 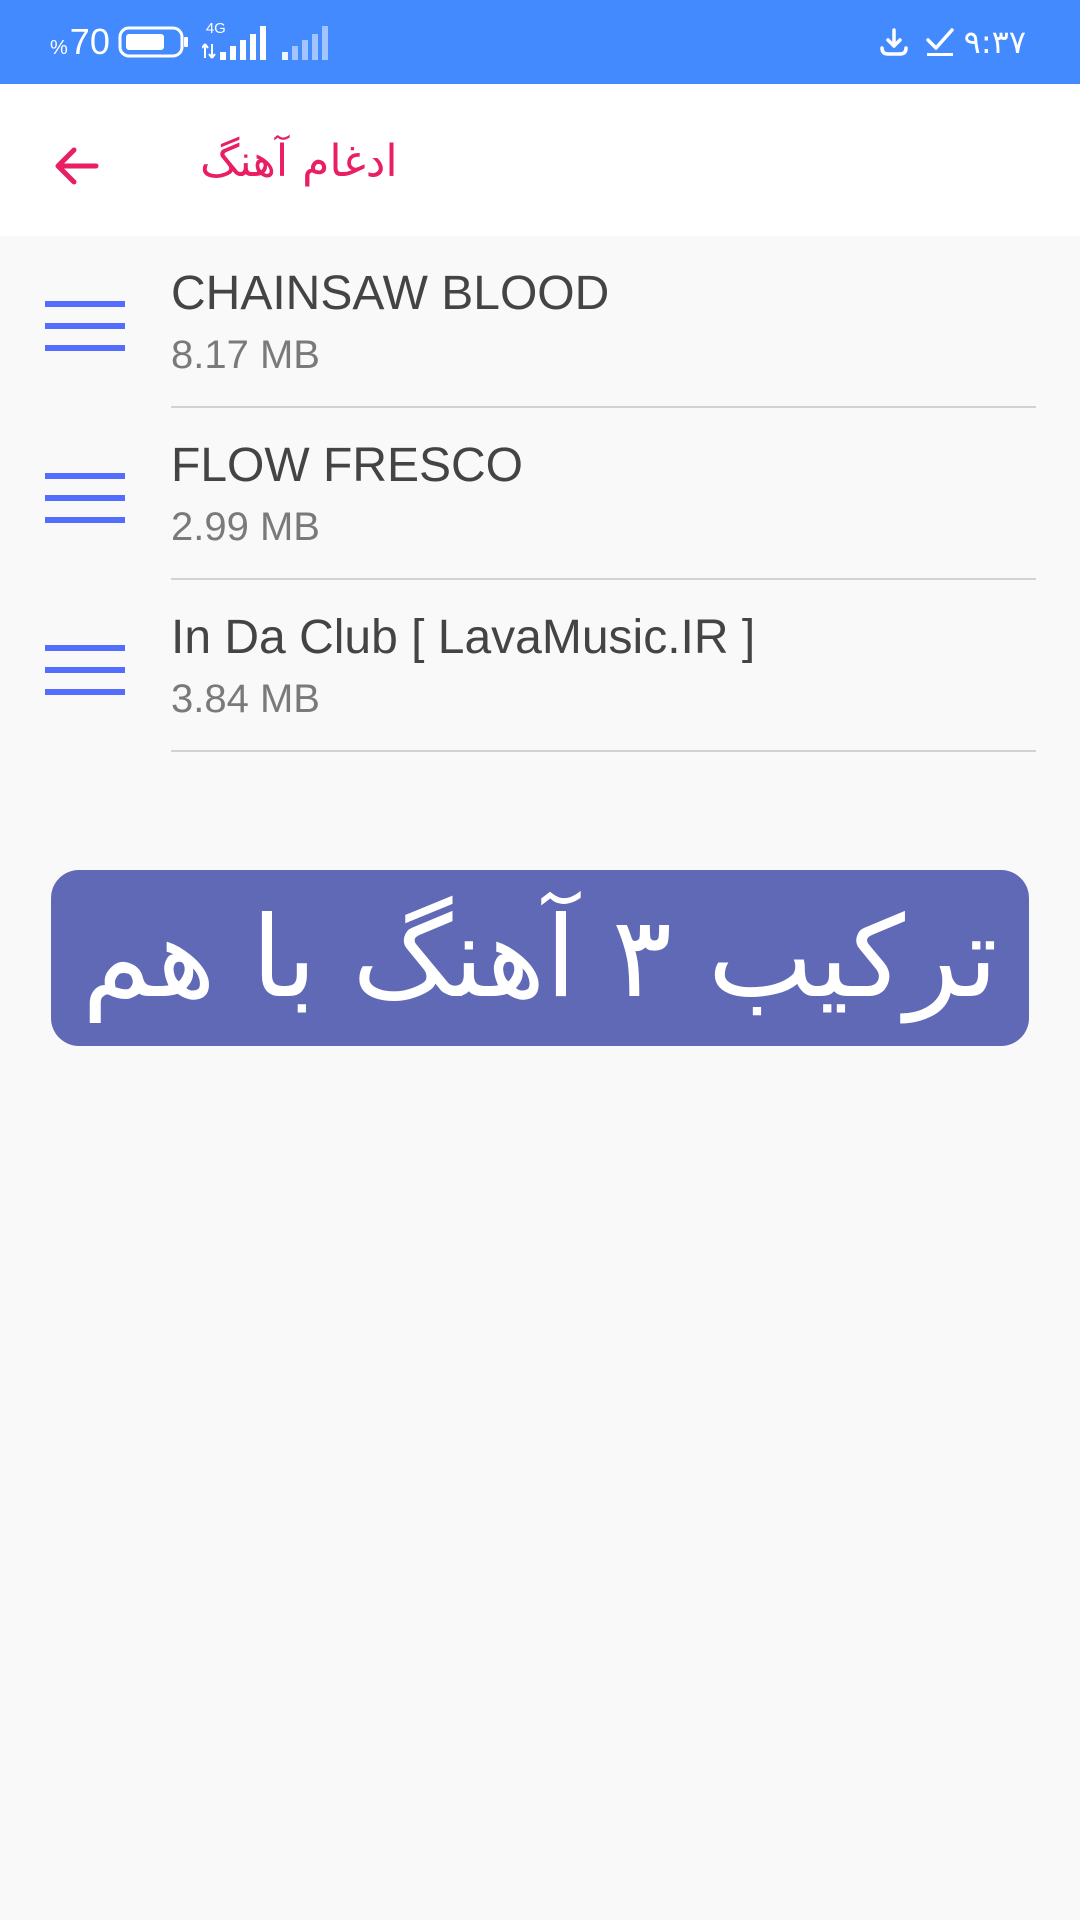 What do you see at coordinates (191, 42) in the screenshot?
I see `status-bar-left: % 70 4G` at bounding box center [191, 42].